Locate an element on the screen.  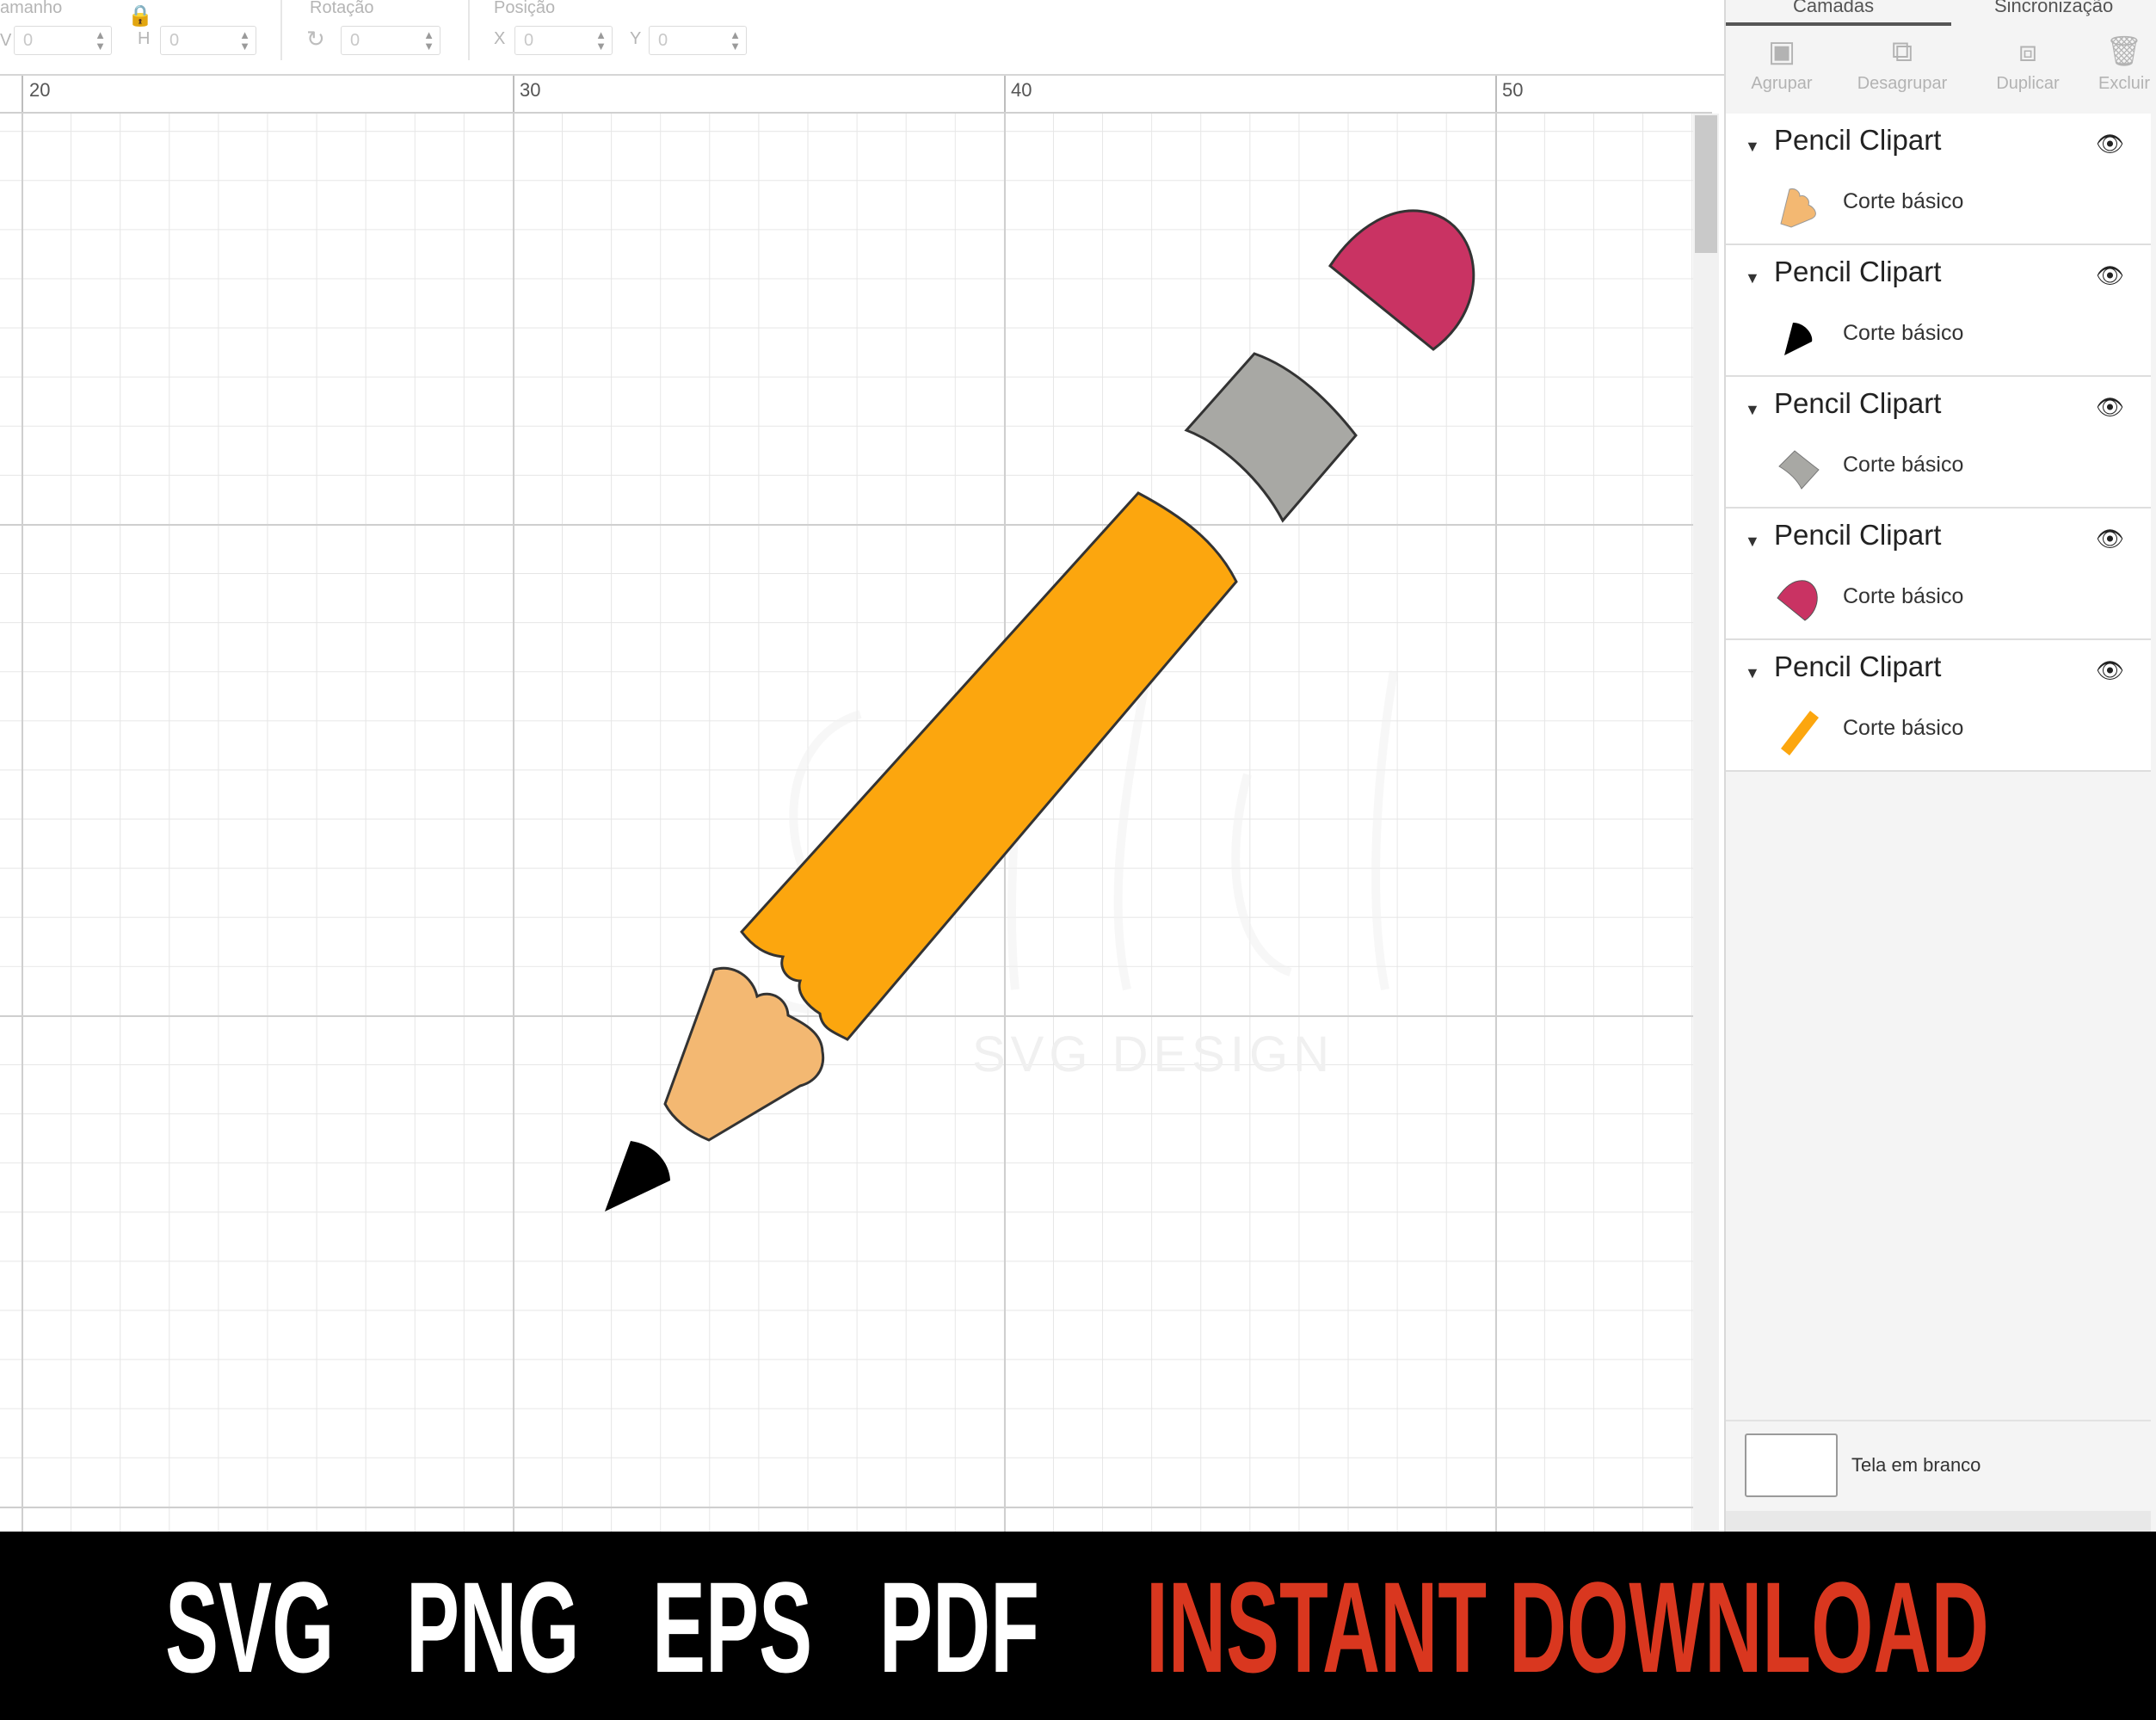
format-png: PNG is located at coordinates (493, 1627).